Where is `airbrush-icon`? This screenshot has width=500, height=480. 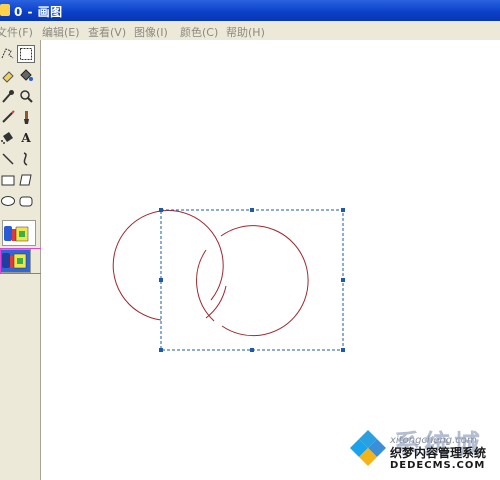 airbrush-icon is located at coordinates (8, 138).